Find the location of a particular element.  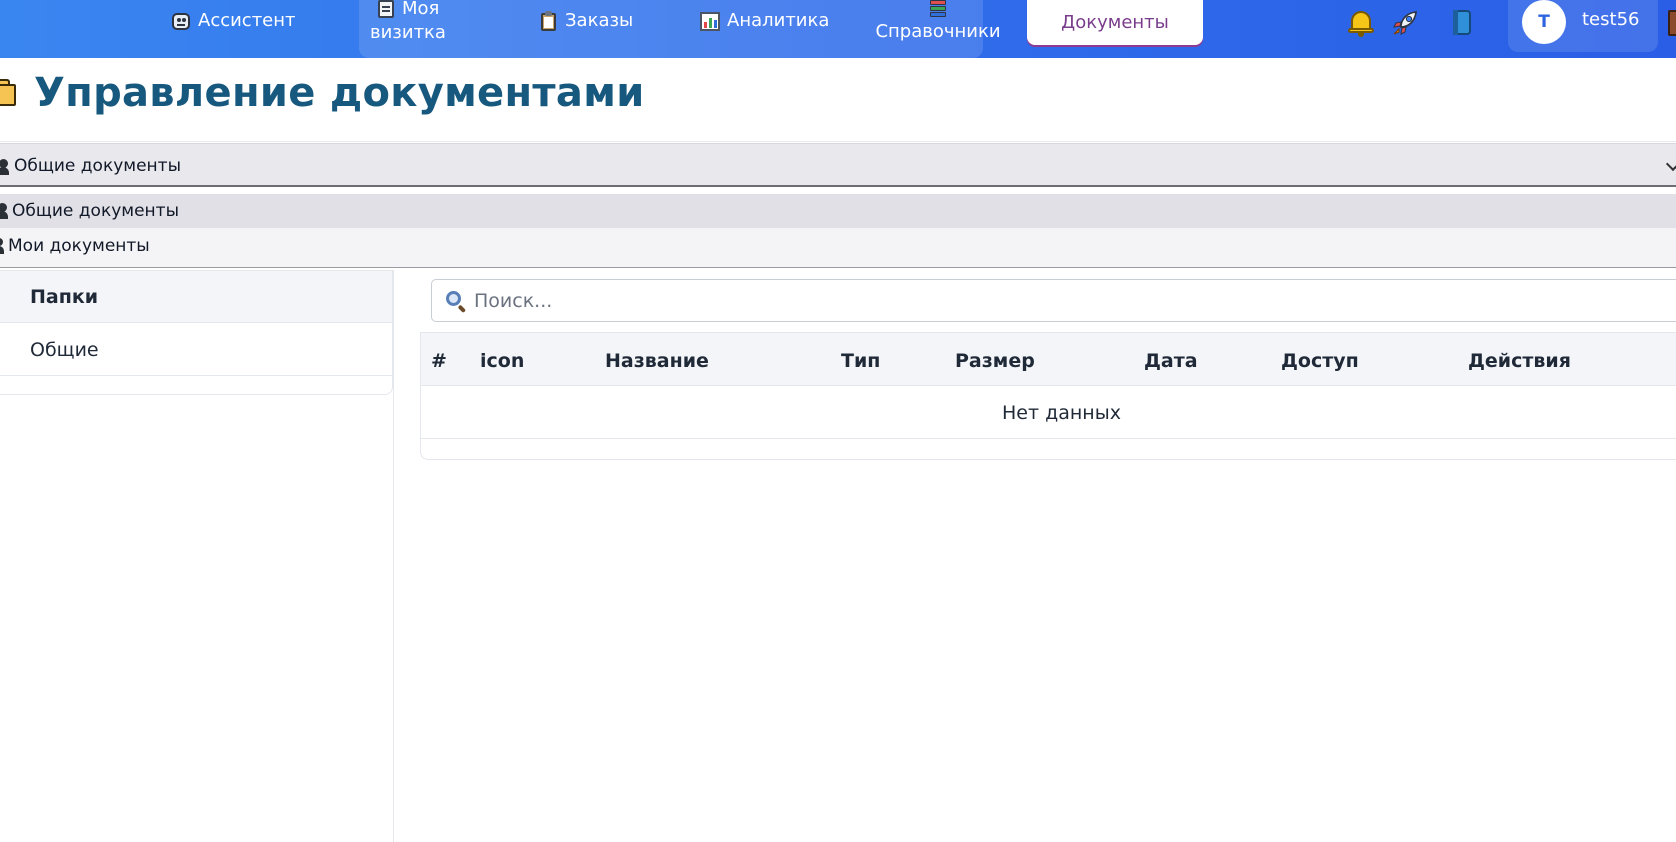

nav-item-documents: Документы is located at coordinates (1115, 22).